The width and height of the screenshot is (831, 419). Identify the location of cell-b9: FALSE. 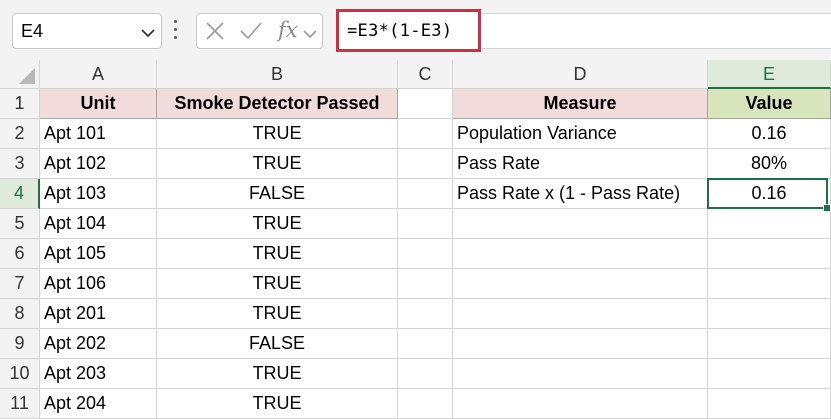
(277, 344).